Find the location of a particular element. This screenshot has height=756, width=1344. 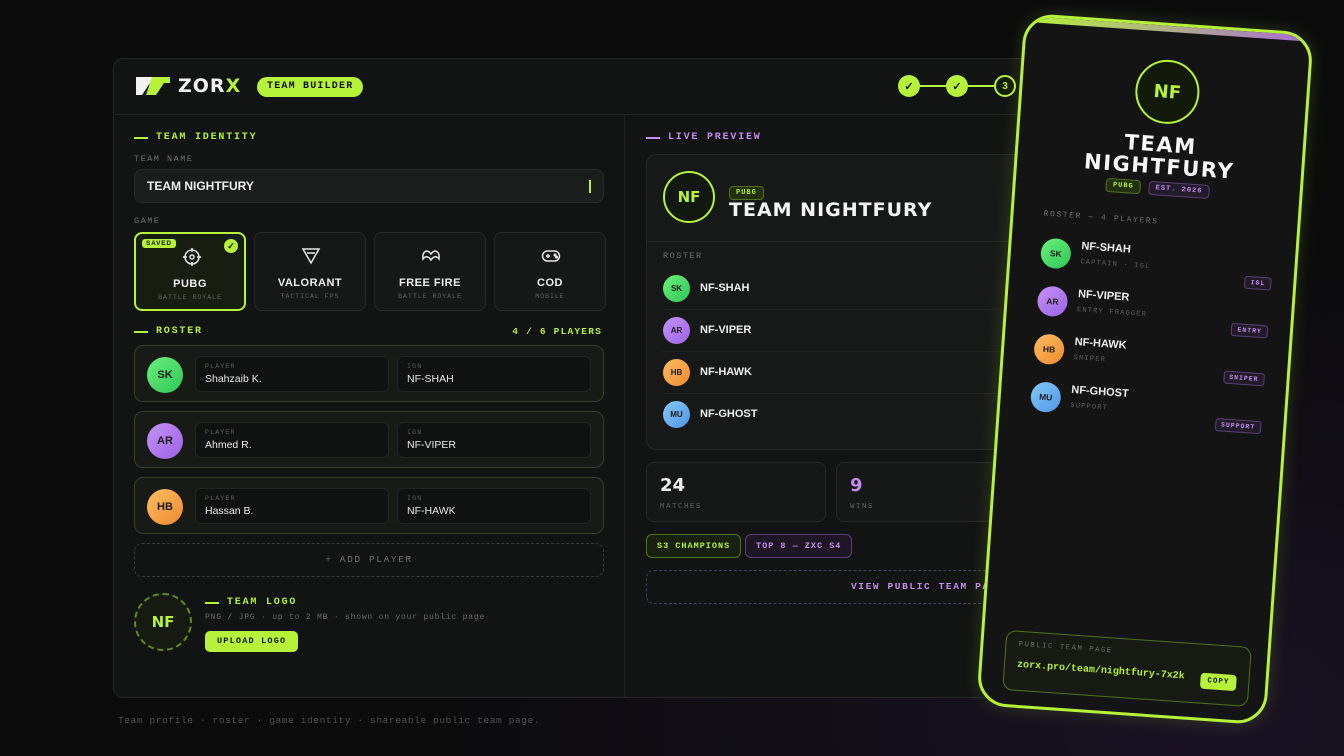

roster-heading: ROSTER is located at coordinates (168, 331).